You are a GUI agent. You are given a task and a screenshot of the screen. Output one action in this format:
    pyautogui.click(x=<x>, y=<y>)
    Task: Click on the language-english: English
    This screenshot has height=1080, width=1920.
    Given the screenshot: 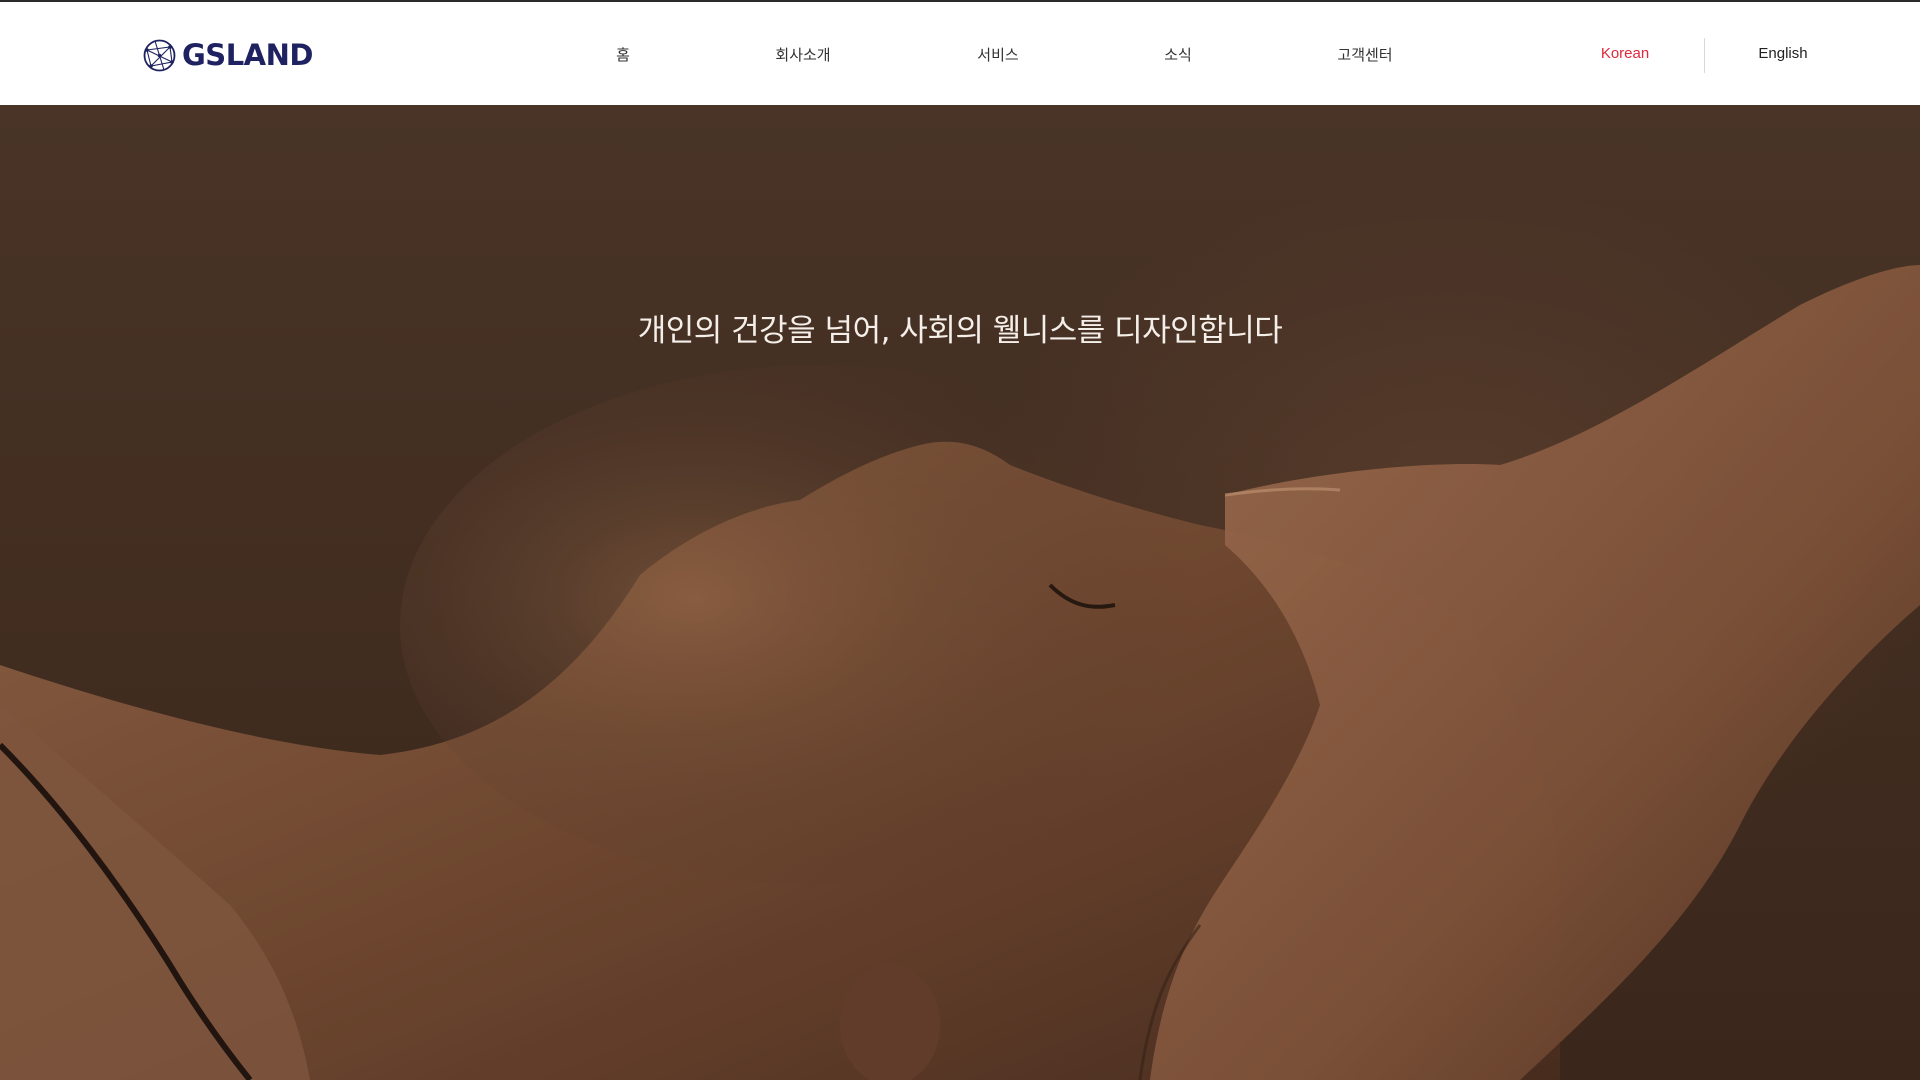 What is the action you would take?
    pyautogui.click(x=1782, y=53)
    